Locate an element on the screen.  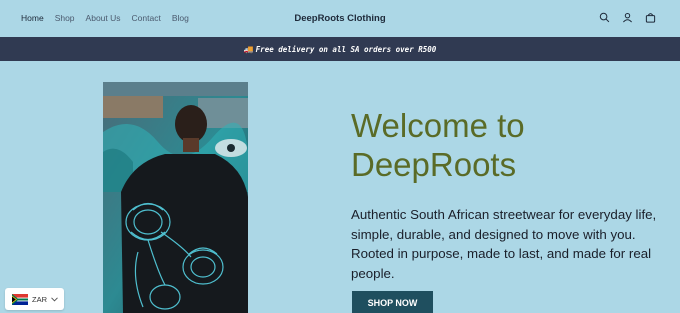
account-icon is located at coordinates (627, 17).